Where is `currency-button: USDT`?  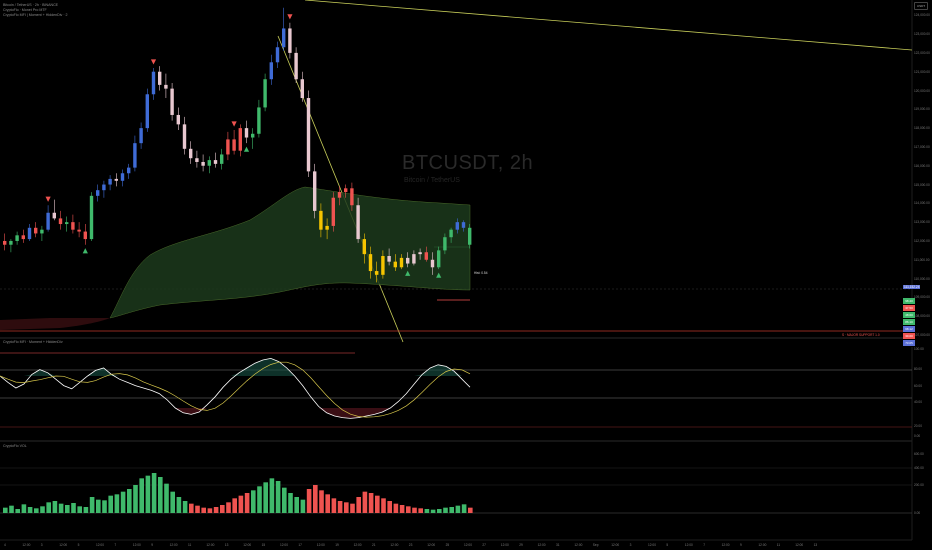 currency-button: USDT is located at coordinates (921, 6).